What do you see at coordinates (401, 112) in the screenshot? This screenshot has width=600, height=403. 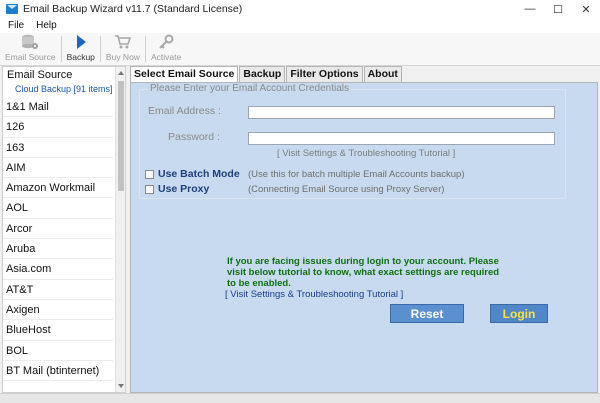 I see `email-address-input` at bounding box center [401, 112].